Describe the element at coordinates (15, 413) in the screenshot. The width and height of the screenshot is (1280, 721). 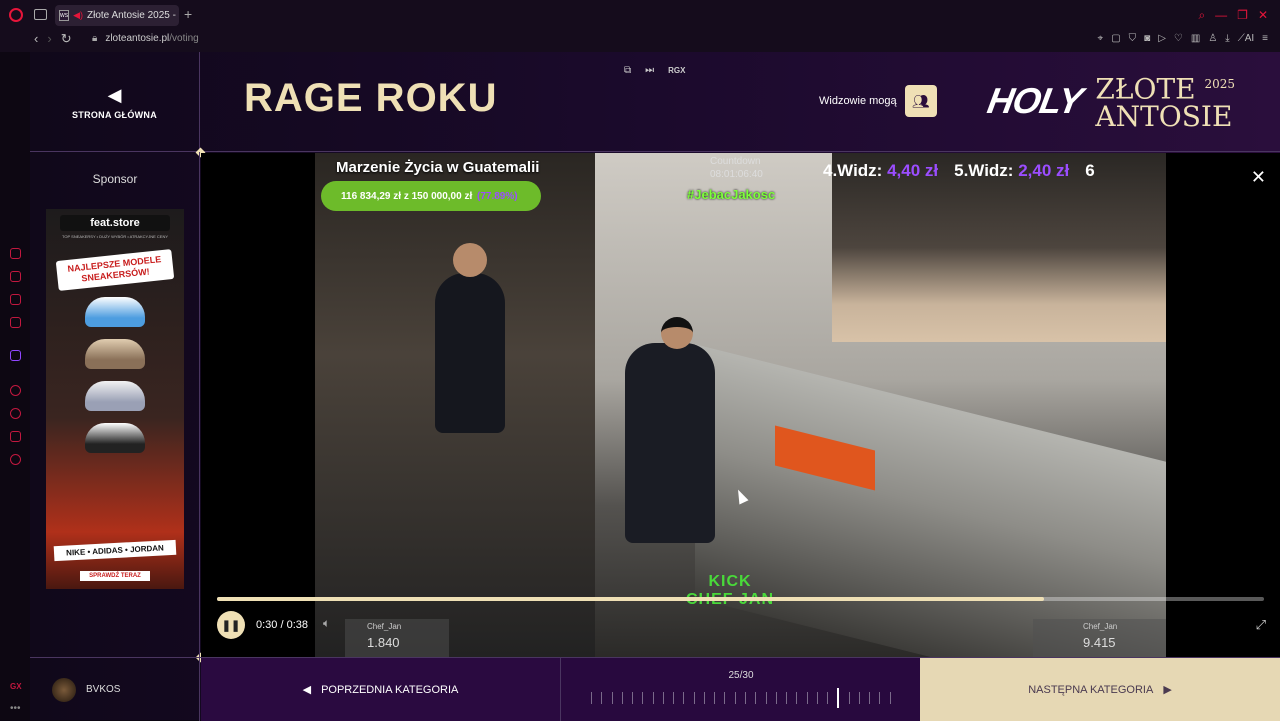
I see `sidebar-history-icon` at that location.